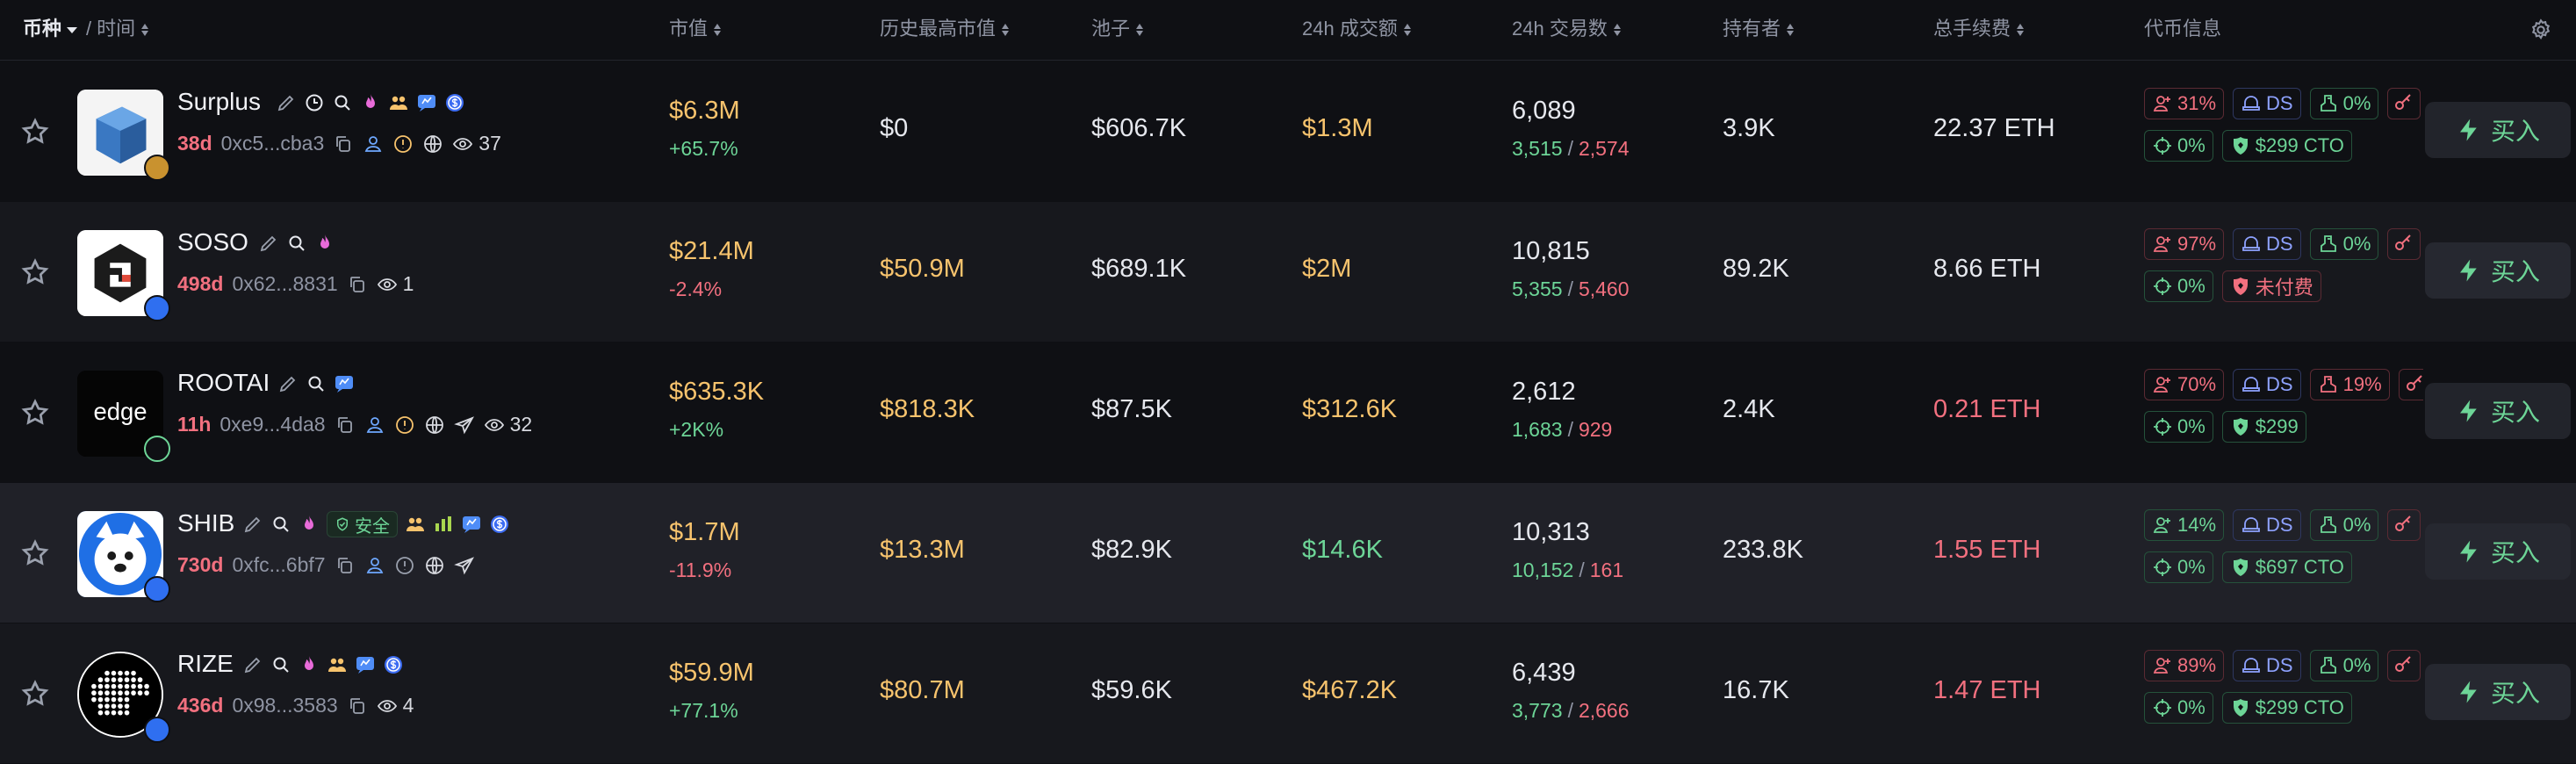 The height and width of the screenshot is (764, 2576). I want to click on coin-label: 币种, so click(42, 29).